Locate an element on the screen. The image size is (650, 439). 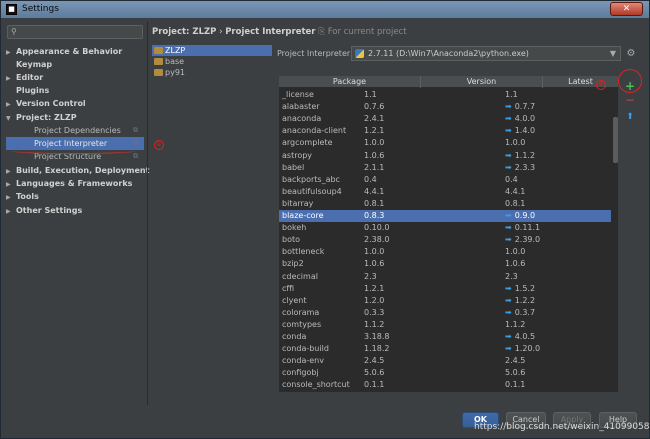
annotation-number-1: ① is located at coordinates (159, 145).